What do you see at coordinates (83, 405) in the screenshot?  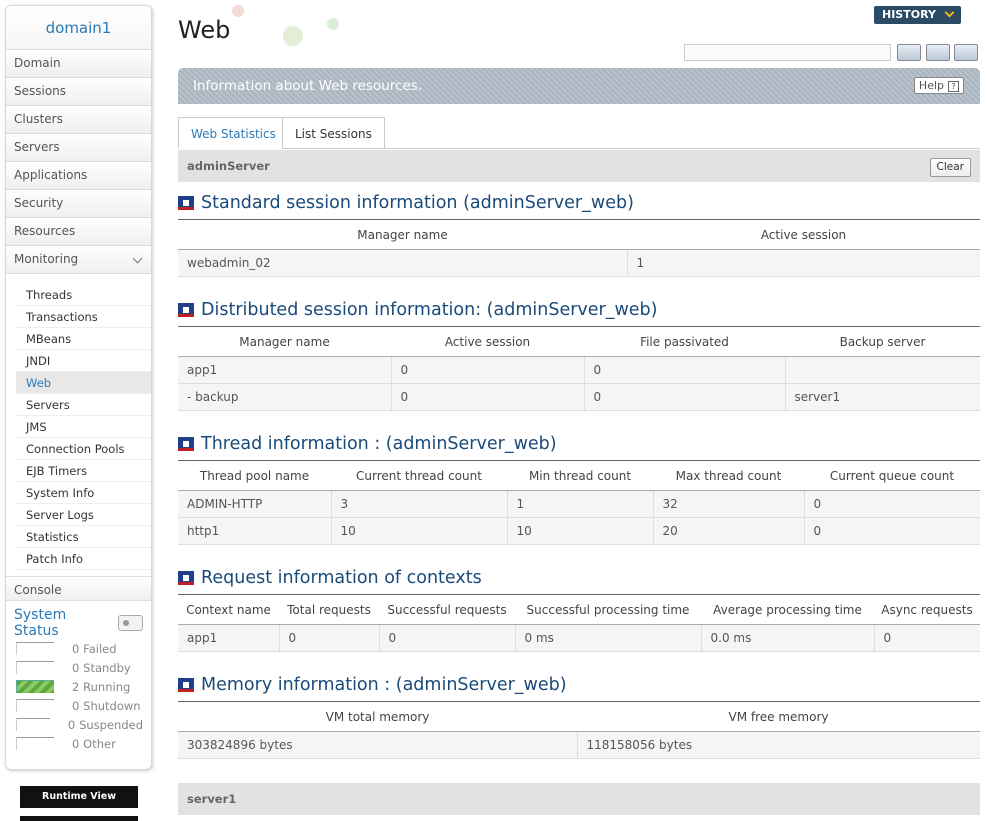 I see `submenu-servers: Servers` at bounding box center [83, 405].